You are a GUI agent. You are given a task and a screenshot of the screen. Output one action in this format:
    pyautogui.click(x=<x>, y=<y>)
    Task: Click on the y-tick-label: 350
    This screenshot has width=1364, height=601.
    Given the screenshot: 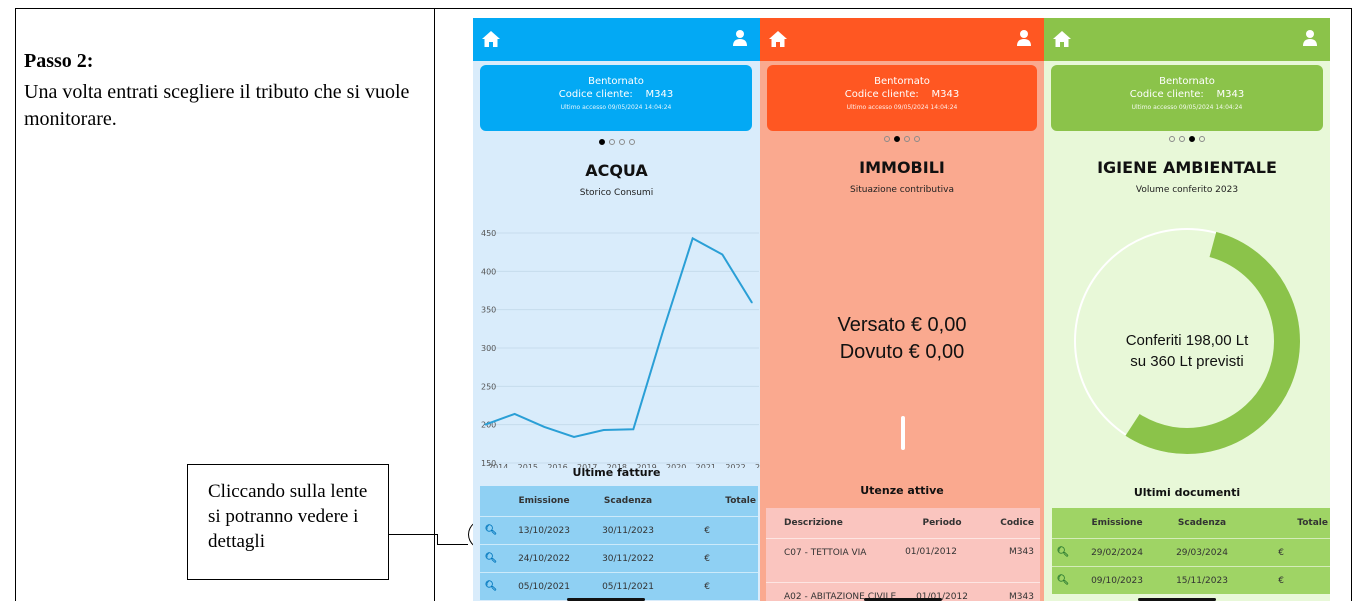 What is the action you would take?
    pyautogui.click(x=488, y=310)
    